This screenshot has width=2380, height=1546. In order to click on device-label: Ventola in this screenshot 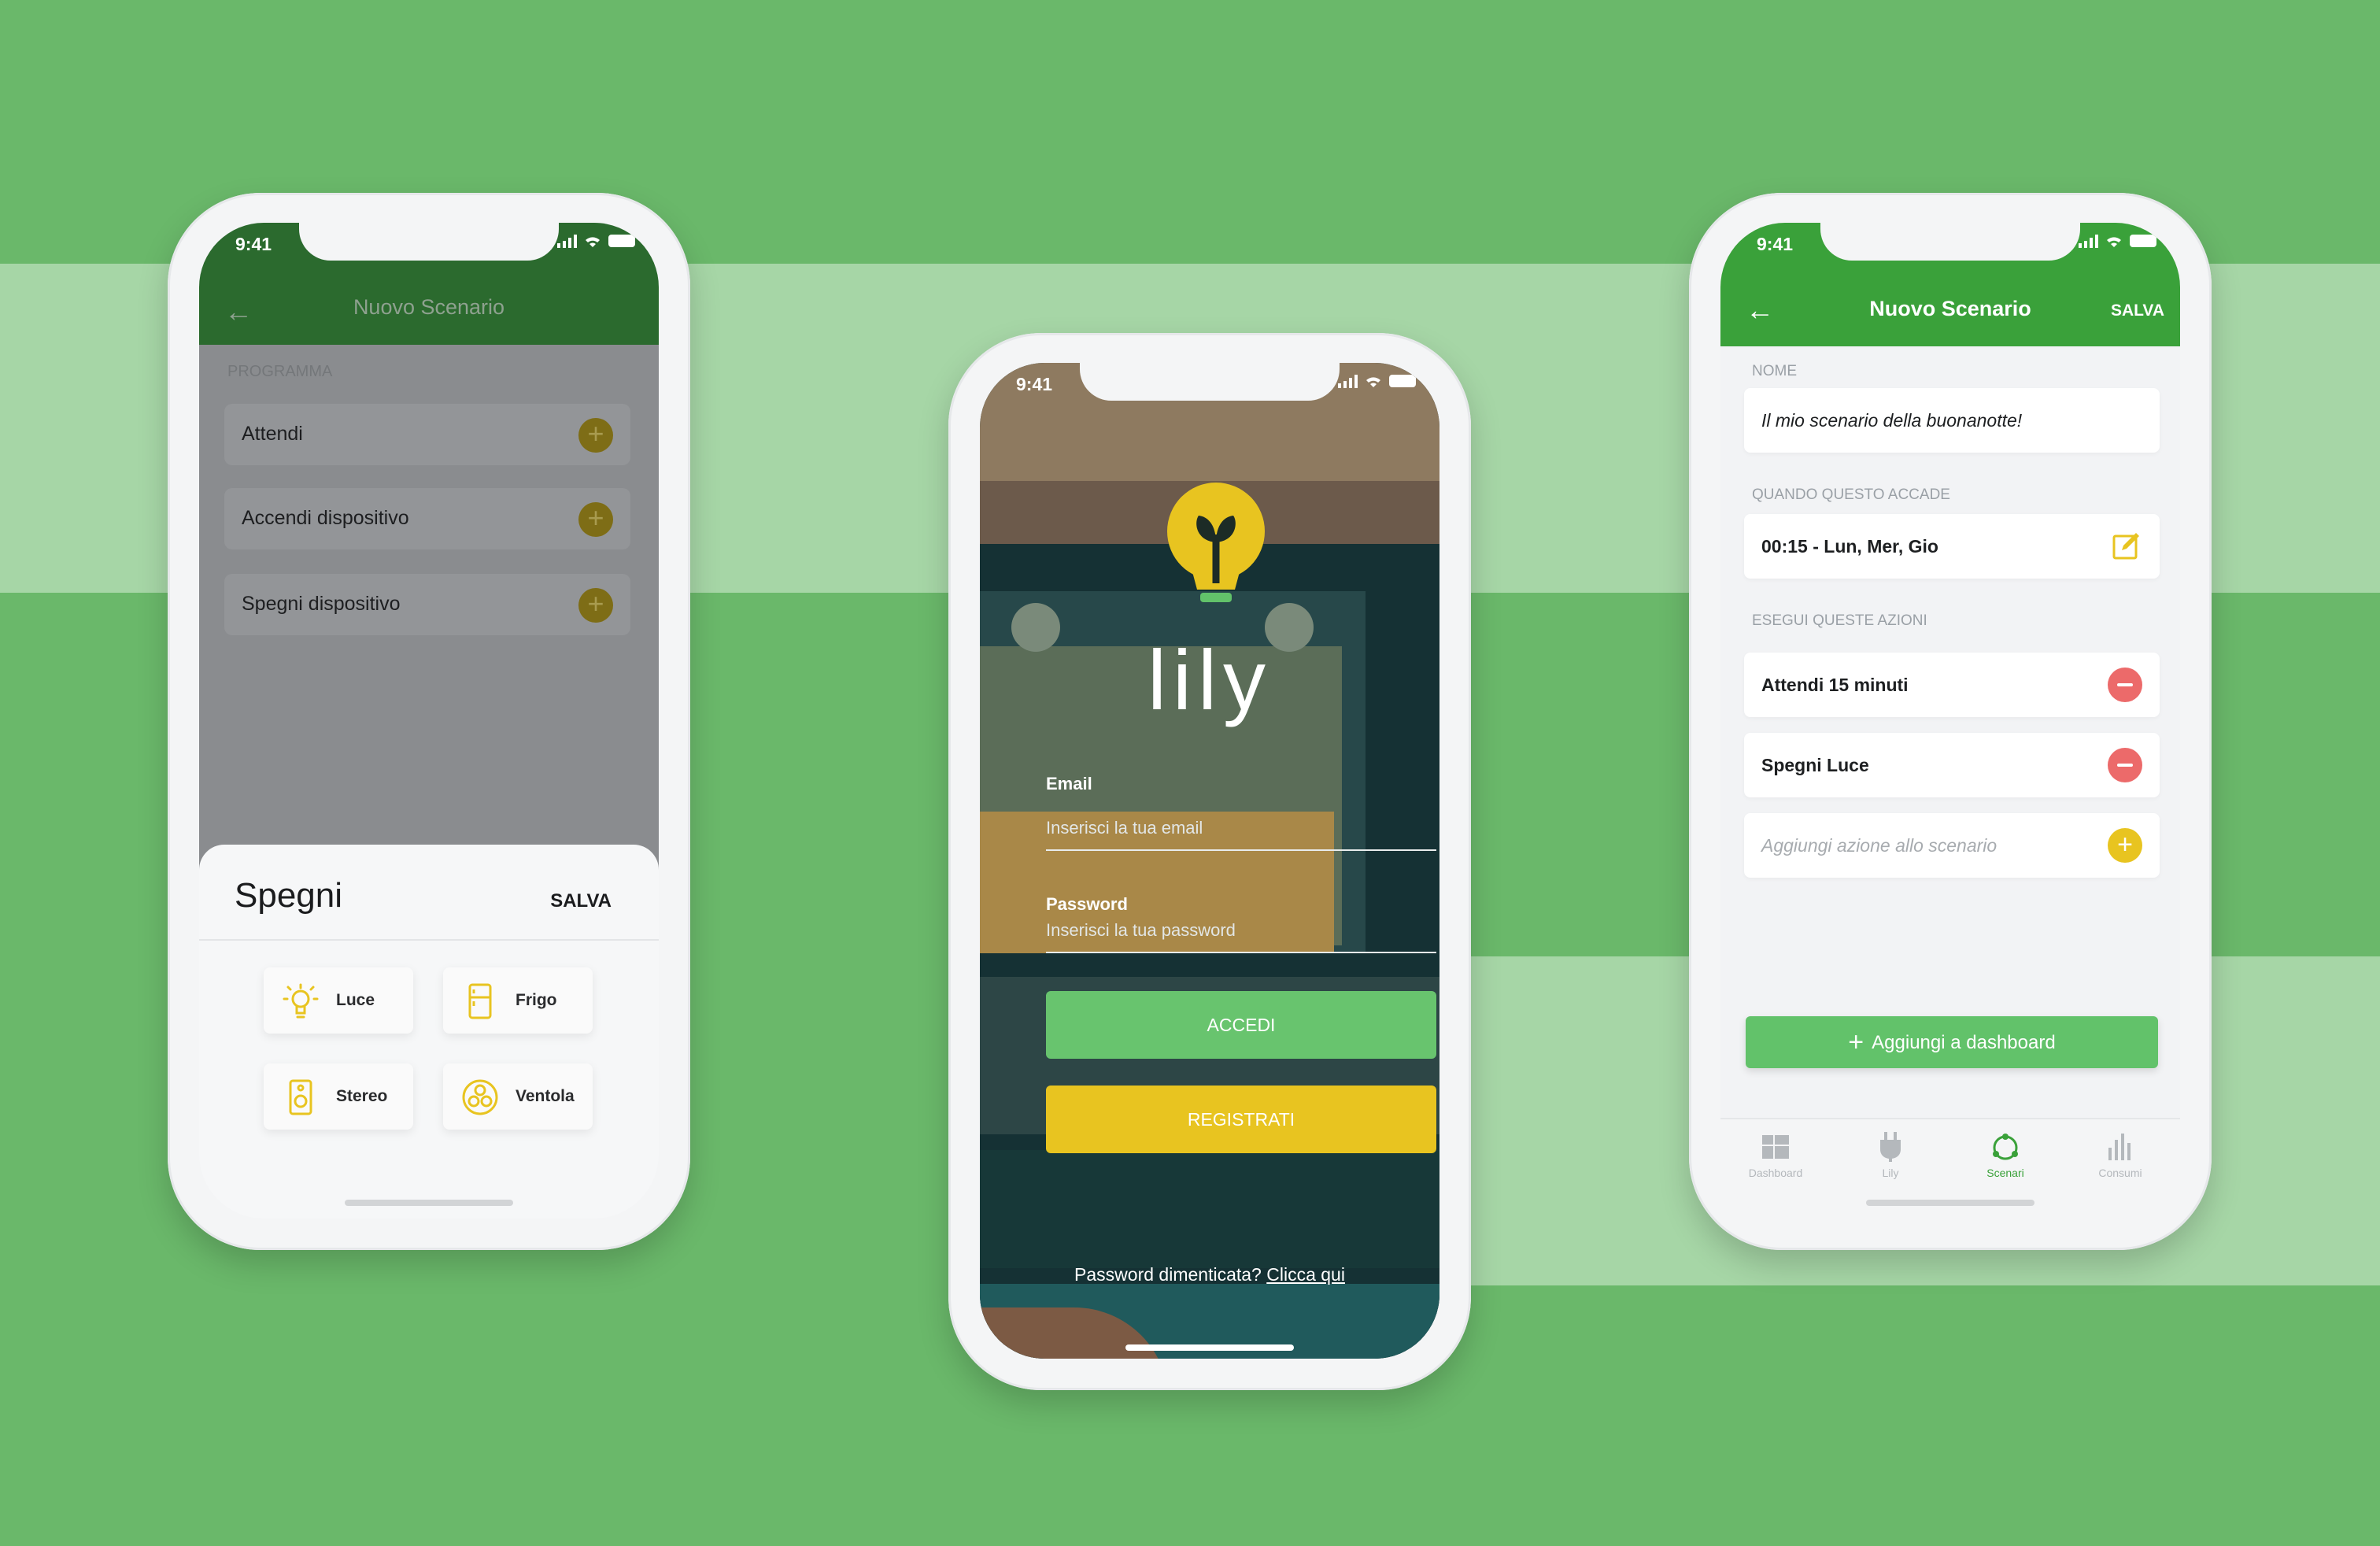, I will do `click(545, 1096)`.